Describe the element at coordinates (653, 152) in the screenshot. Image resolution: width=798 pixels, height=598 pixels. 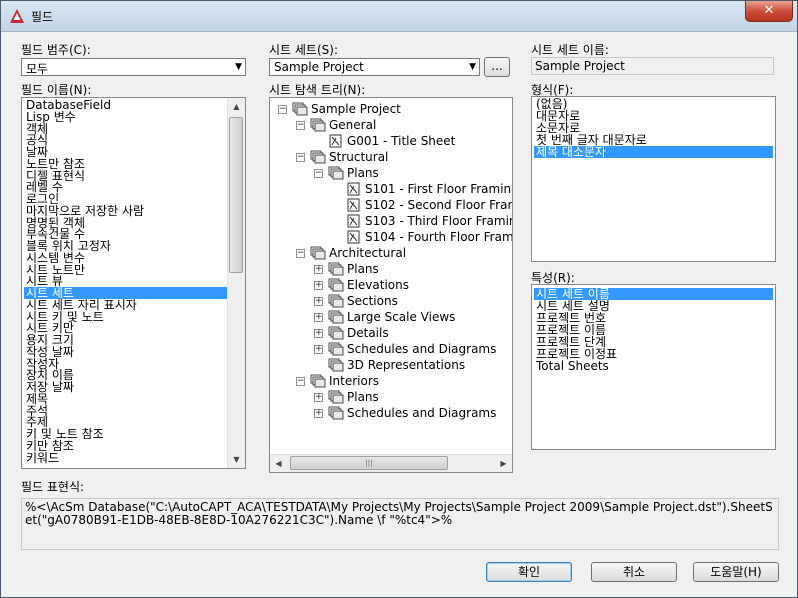
I see `format-item: 제목 대소문자` at that location.